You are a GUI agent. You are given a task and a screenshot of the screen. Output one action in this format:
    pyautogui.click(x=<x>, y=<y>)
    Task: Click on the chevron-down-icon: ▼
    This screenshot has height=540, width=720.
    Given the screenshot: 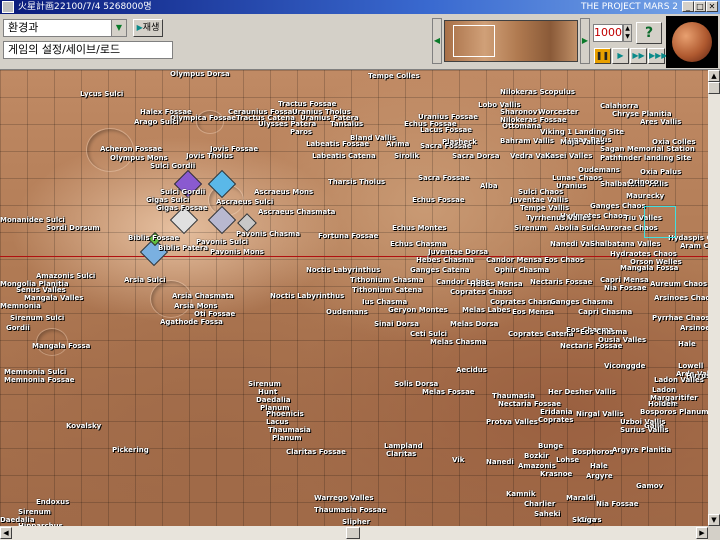 What is the action you would take?
    pyautogui.click(x=118, y=28)
    